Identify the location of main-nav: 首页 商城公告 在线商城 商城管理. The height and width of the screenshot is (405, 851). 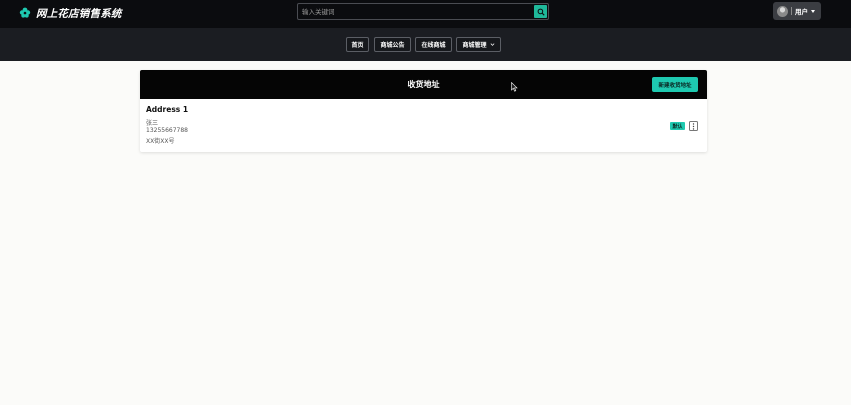
(425, 44).